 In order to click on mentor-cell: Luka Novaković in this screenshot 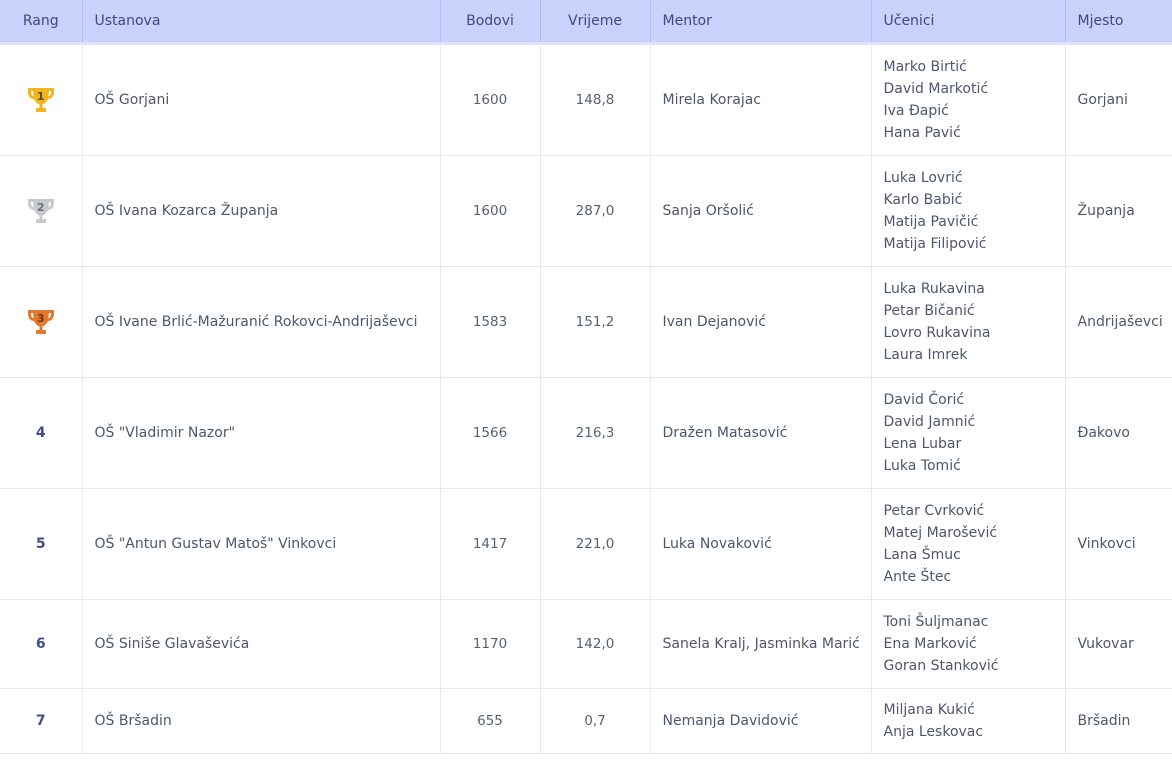, I will do `click(761, 544)`.